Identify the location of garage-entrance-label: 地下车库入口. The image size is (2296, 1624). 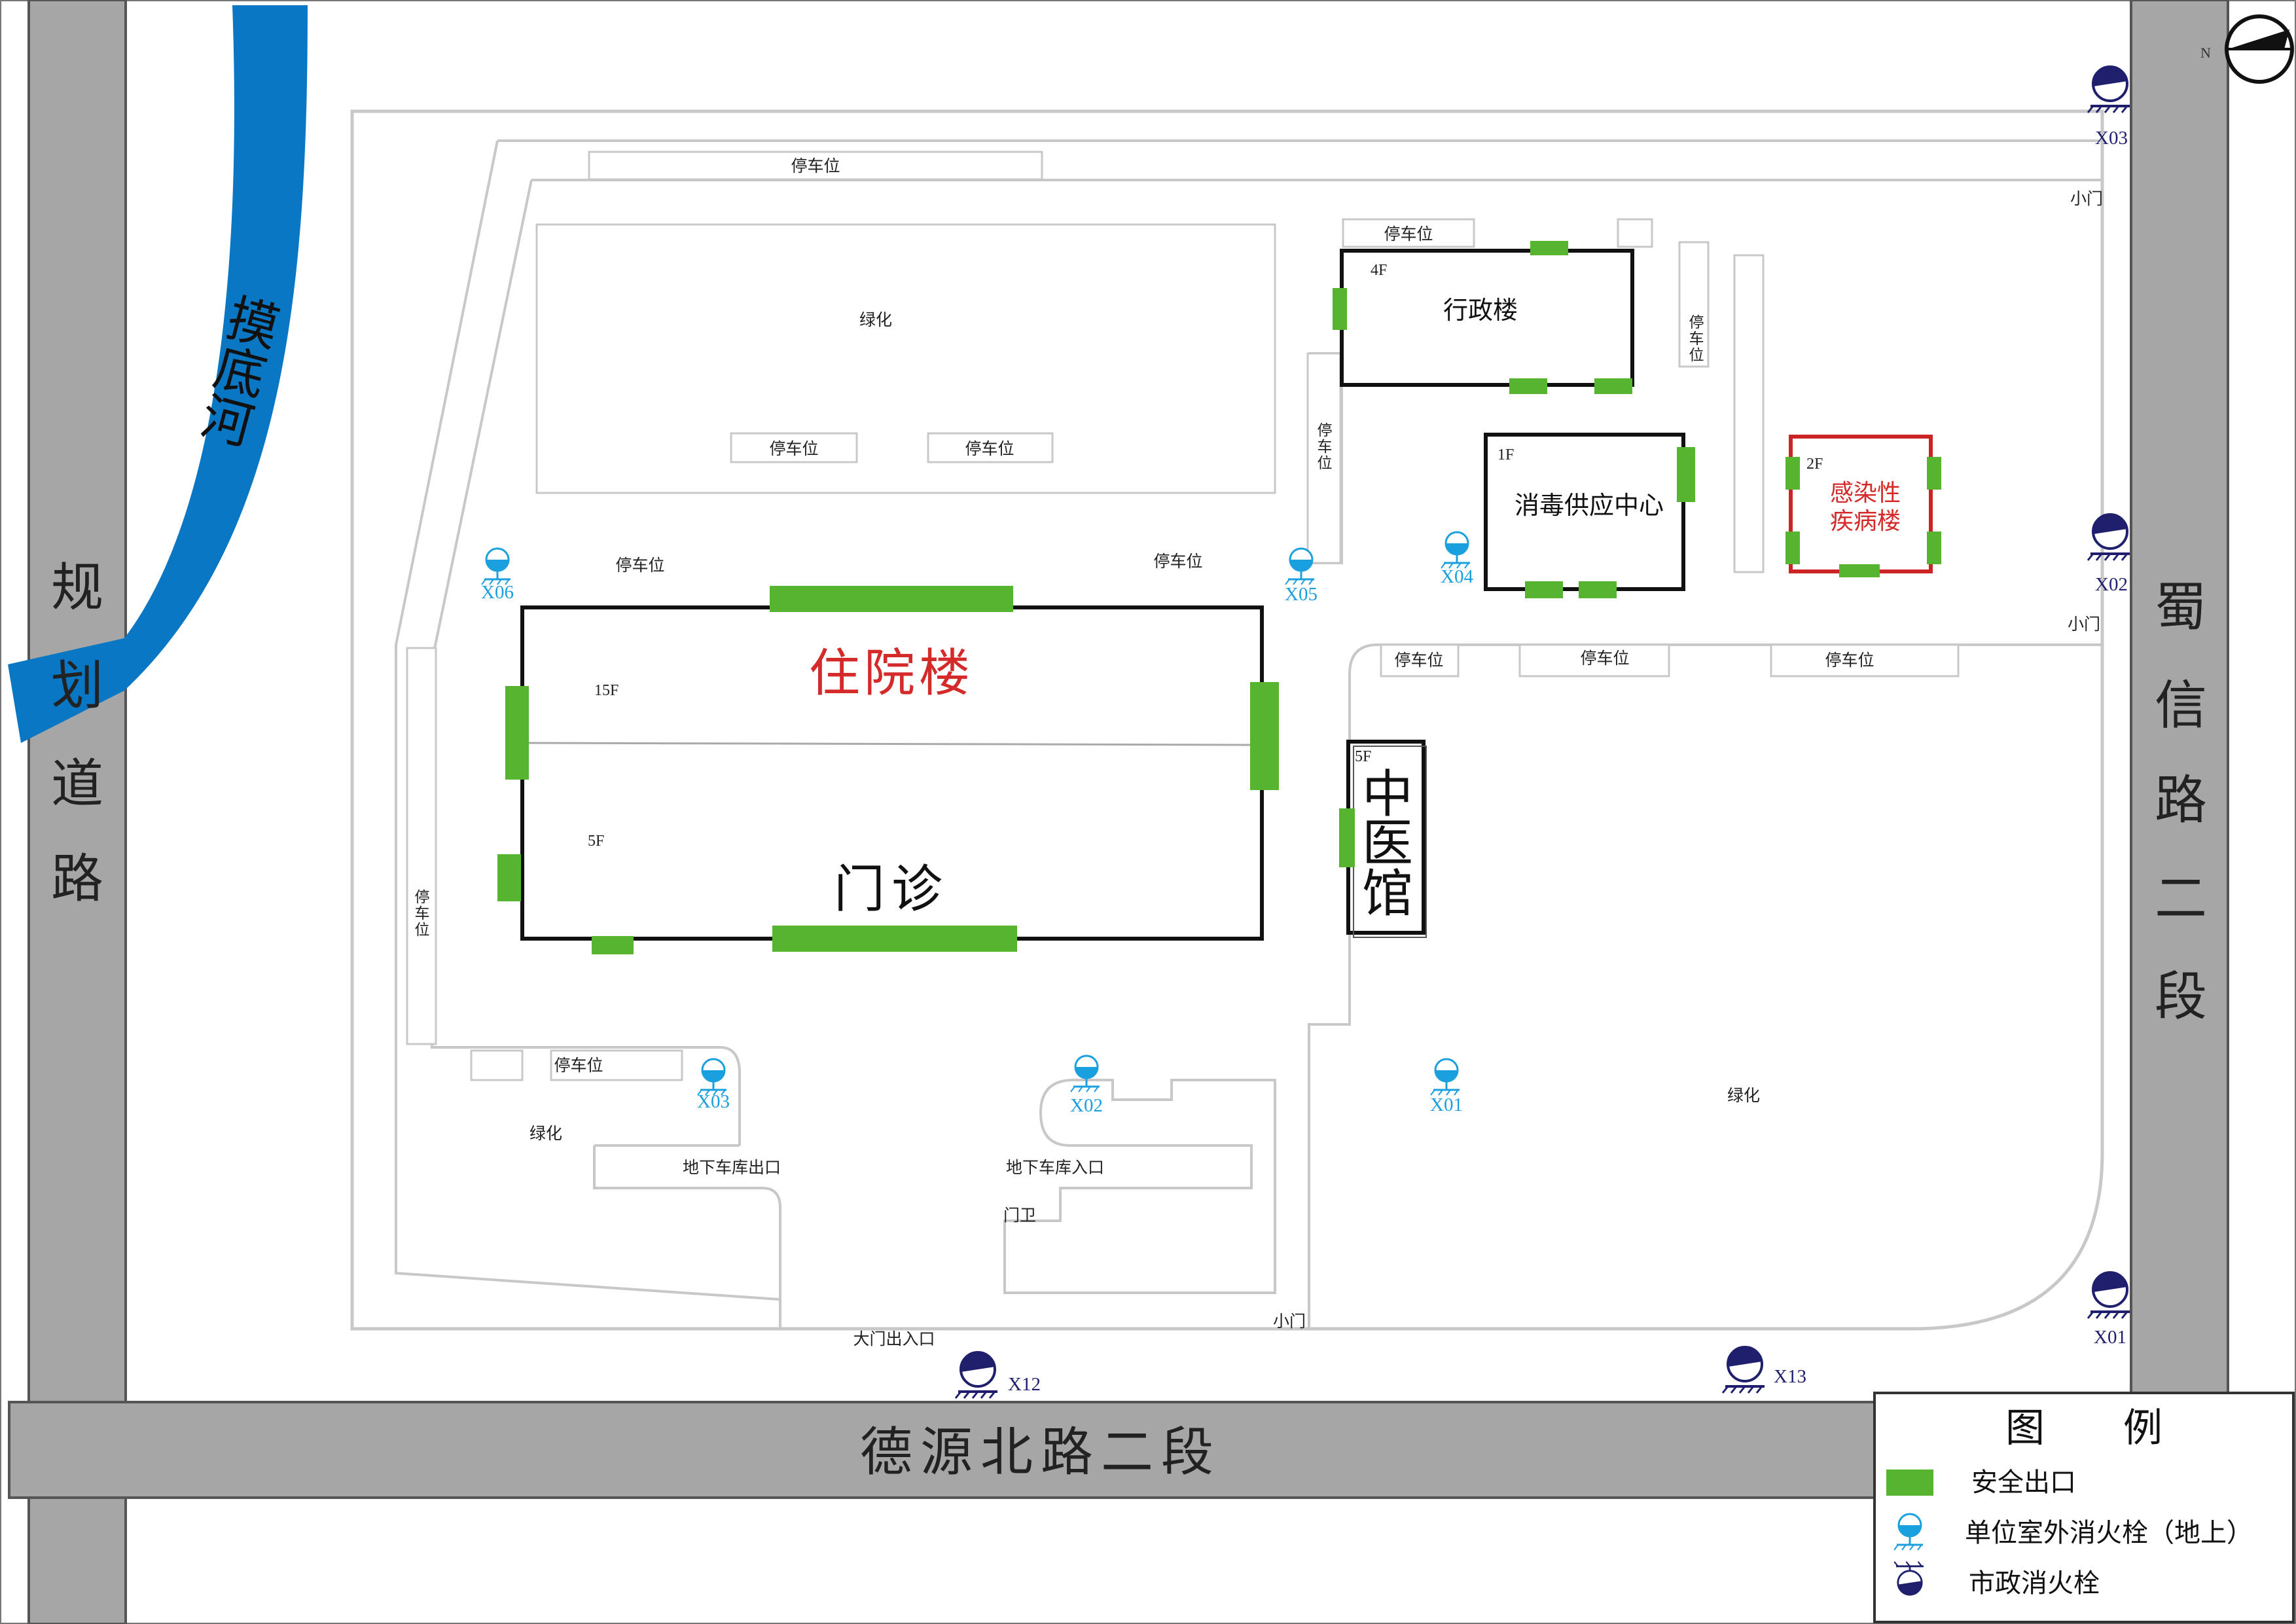
(1055, 1168).